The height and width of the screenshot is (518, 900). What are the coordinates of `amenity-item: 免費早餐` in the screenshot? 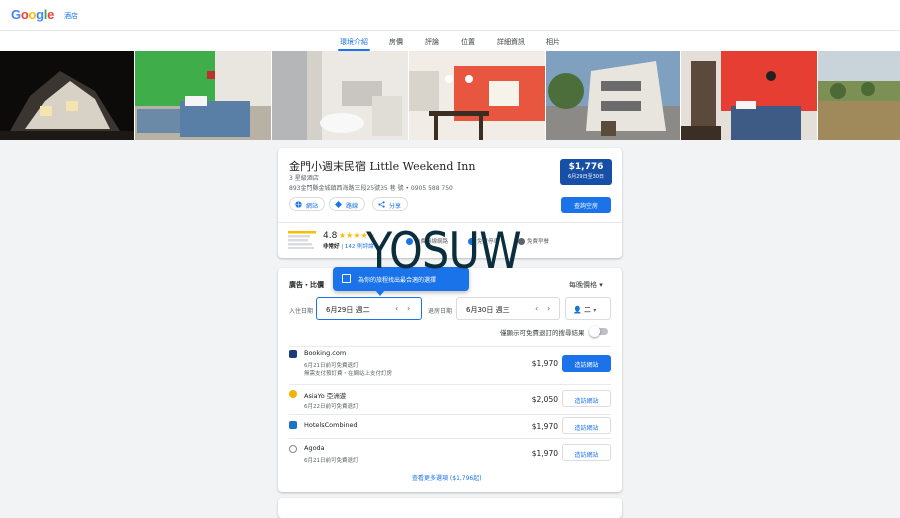 It's located at (533, 241).